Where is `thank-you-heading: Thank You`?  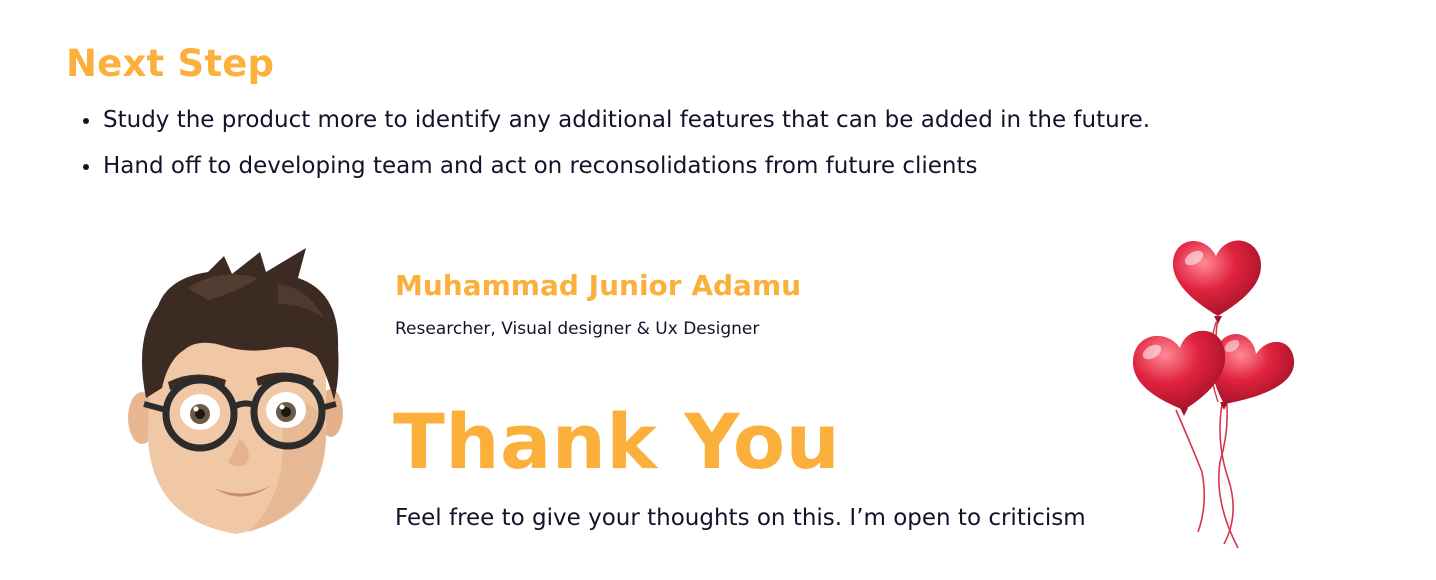
thank-you-heading: Thank You is located at coordinates (617, 441).